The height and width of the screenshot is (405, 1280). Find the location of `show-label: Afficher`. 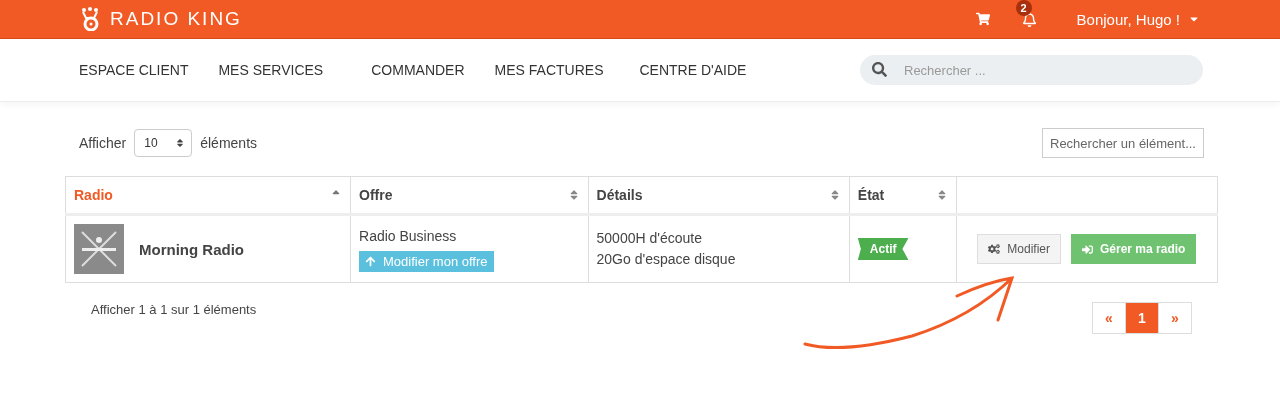

show-label: Afficher is located at coordinates (103, 143).